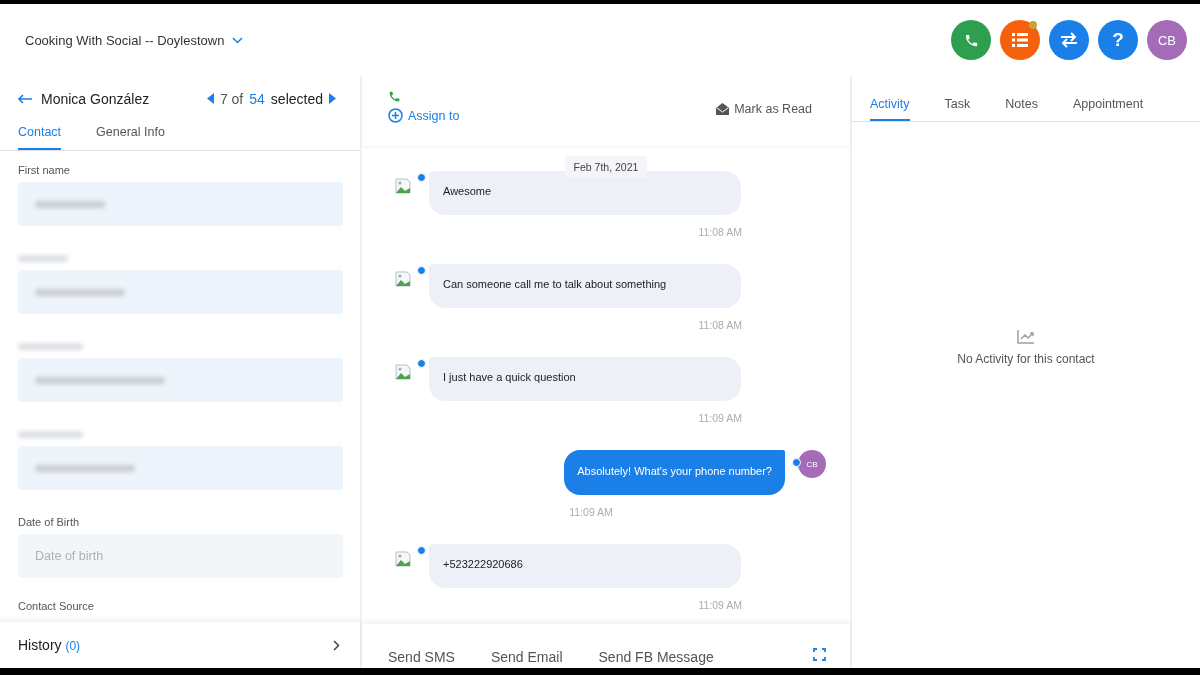 This screenshot has height=675, width=1200. What do you see at coordinates (421, 657) in the screenshot?
I see `compose-tab: Send SMS` at bounding box center [421, 657].